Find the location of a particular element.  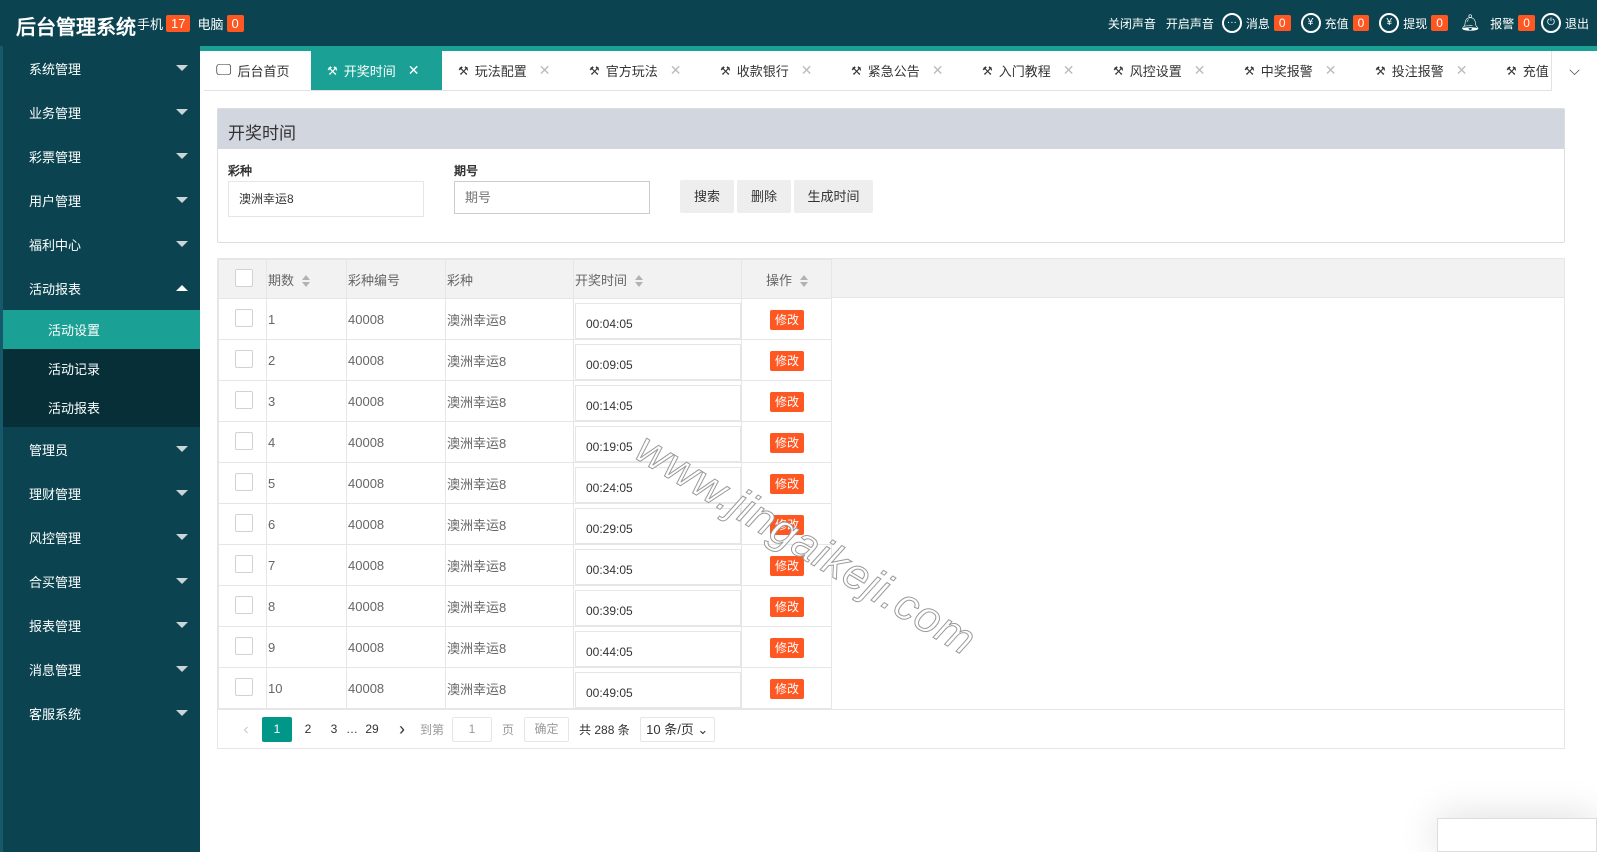

goto-page-input: 1 is located at coordinates (472, 729).